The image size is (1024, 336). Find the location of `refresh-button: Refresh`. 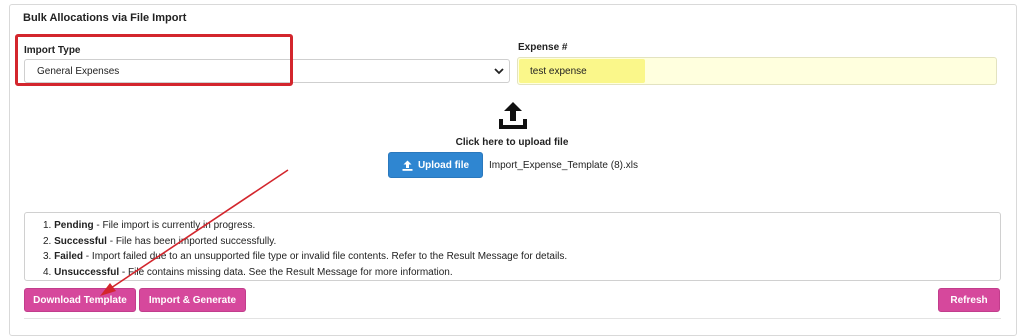

refresh-button: Refresh is located at coordinates (969, 300).